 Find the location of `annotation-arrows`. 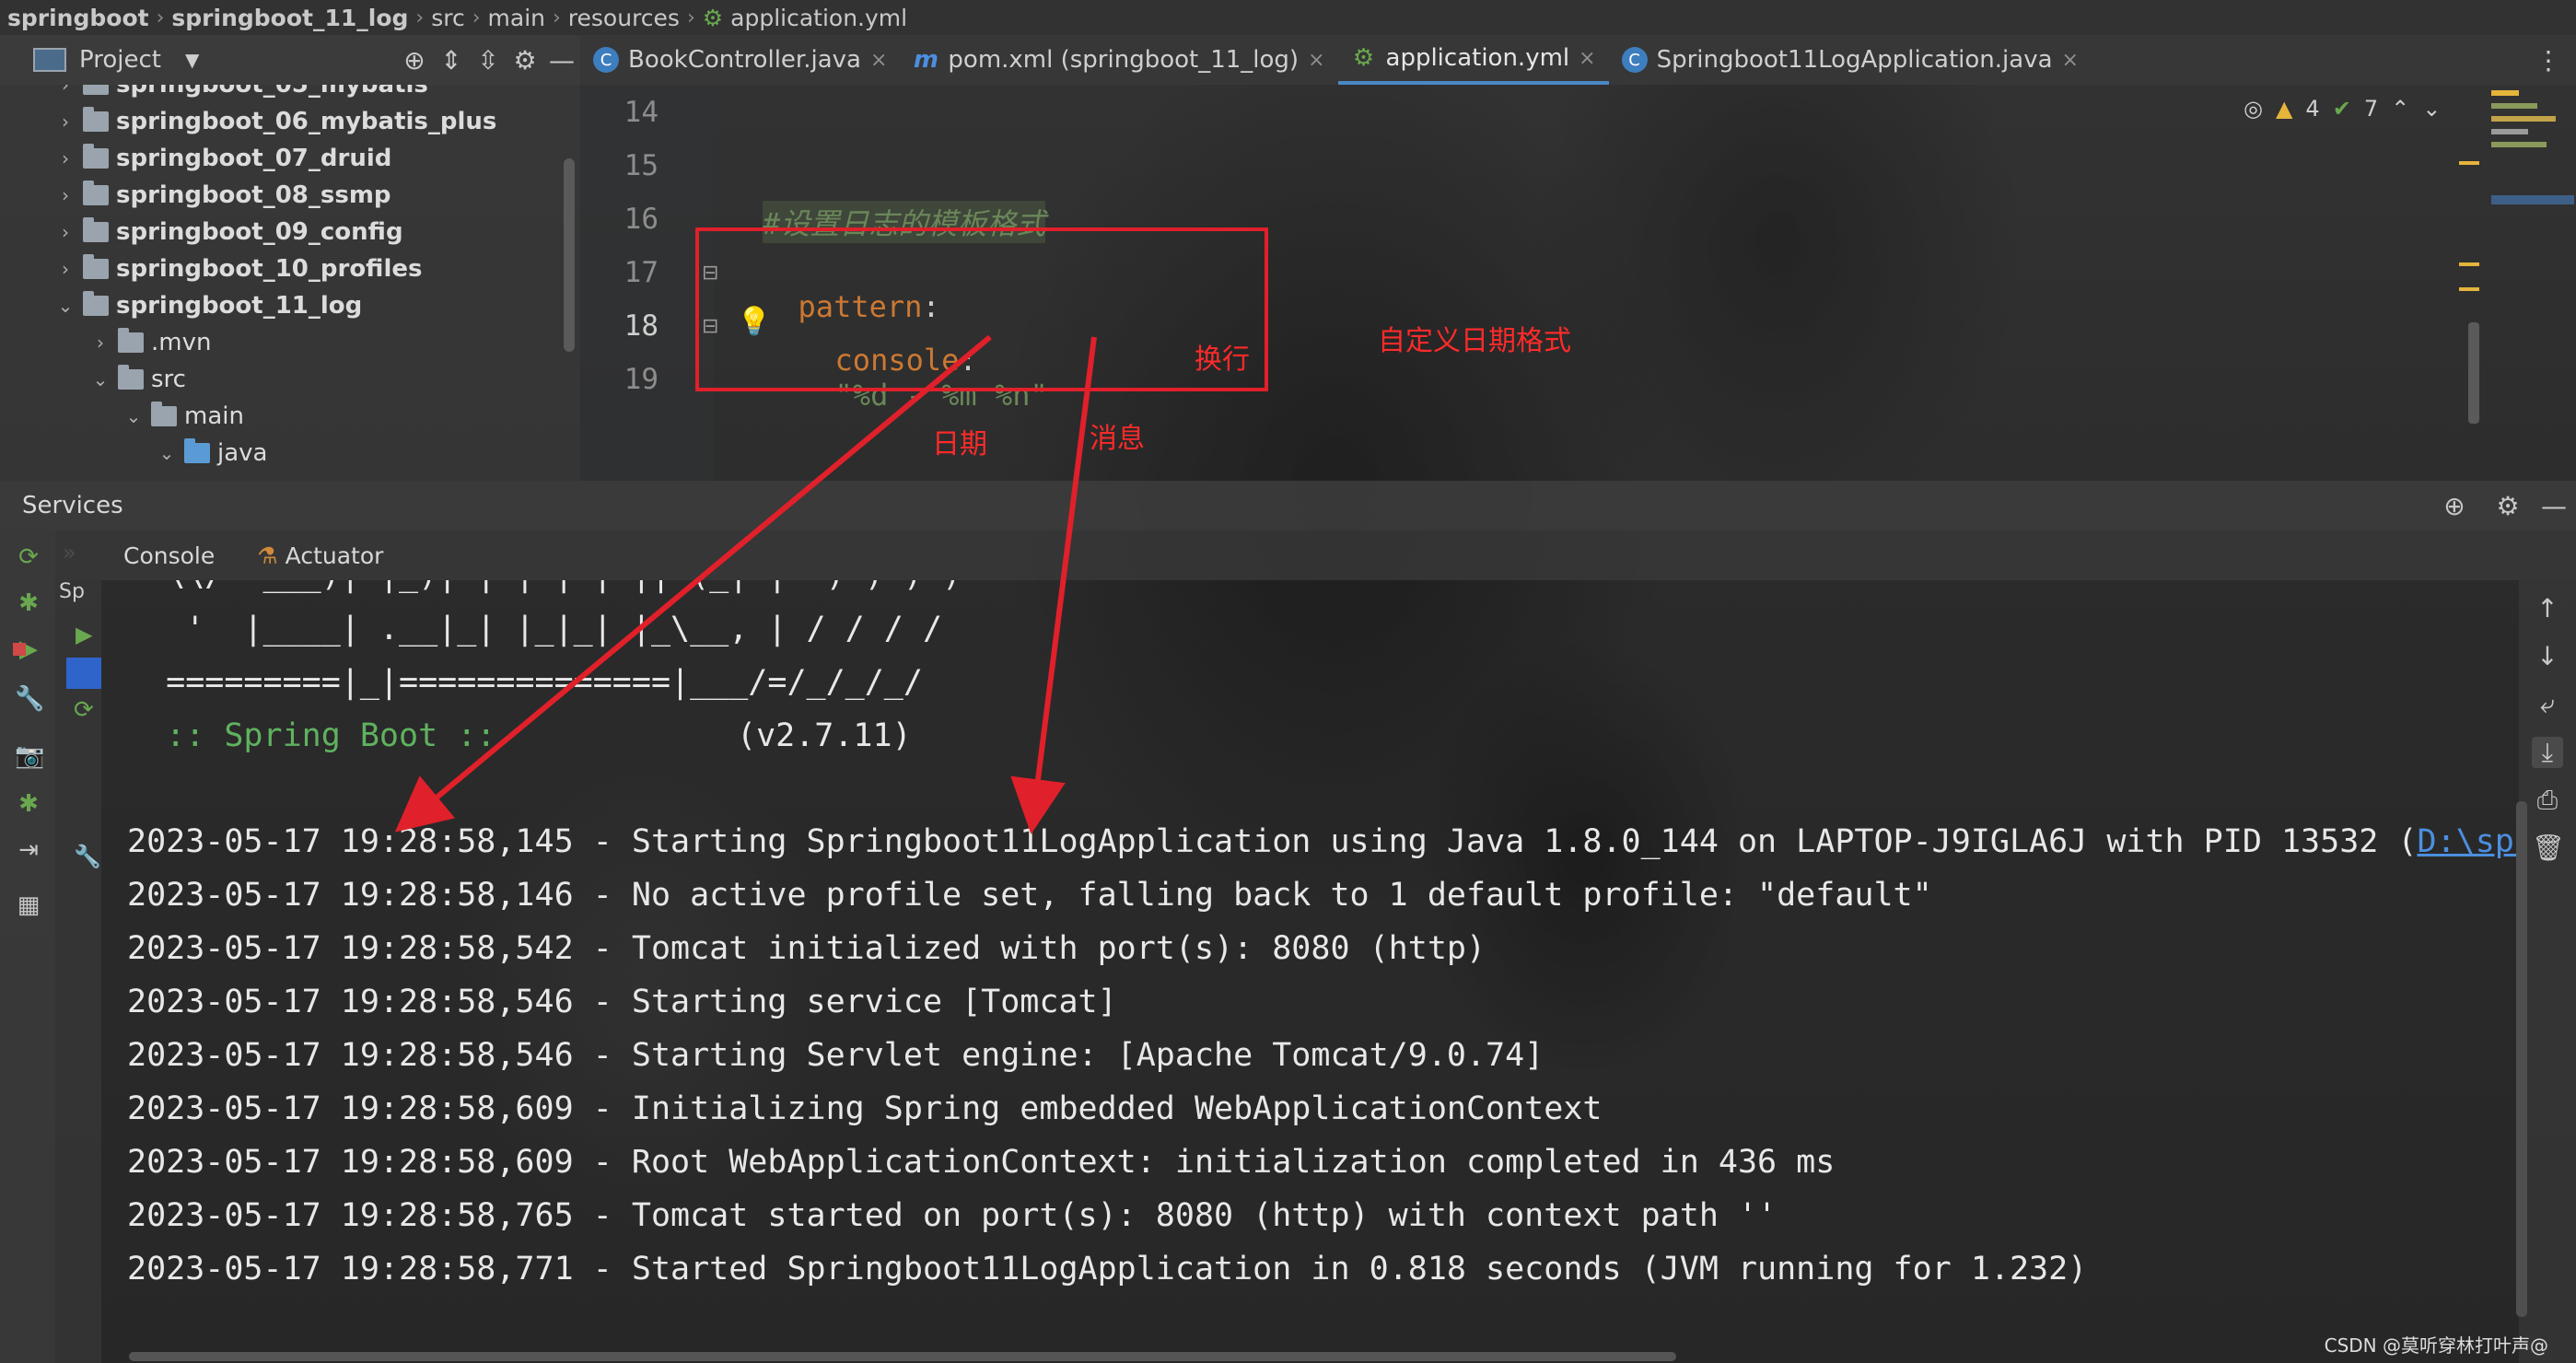

annotation-arrows is located at coordinates (745, 584).